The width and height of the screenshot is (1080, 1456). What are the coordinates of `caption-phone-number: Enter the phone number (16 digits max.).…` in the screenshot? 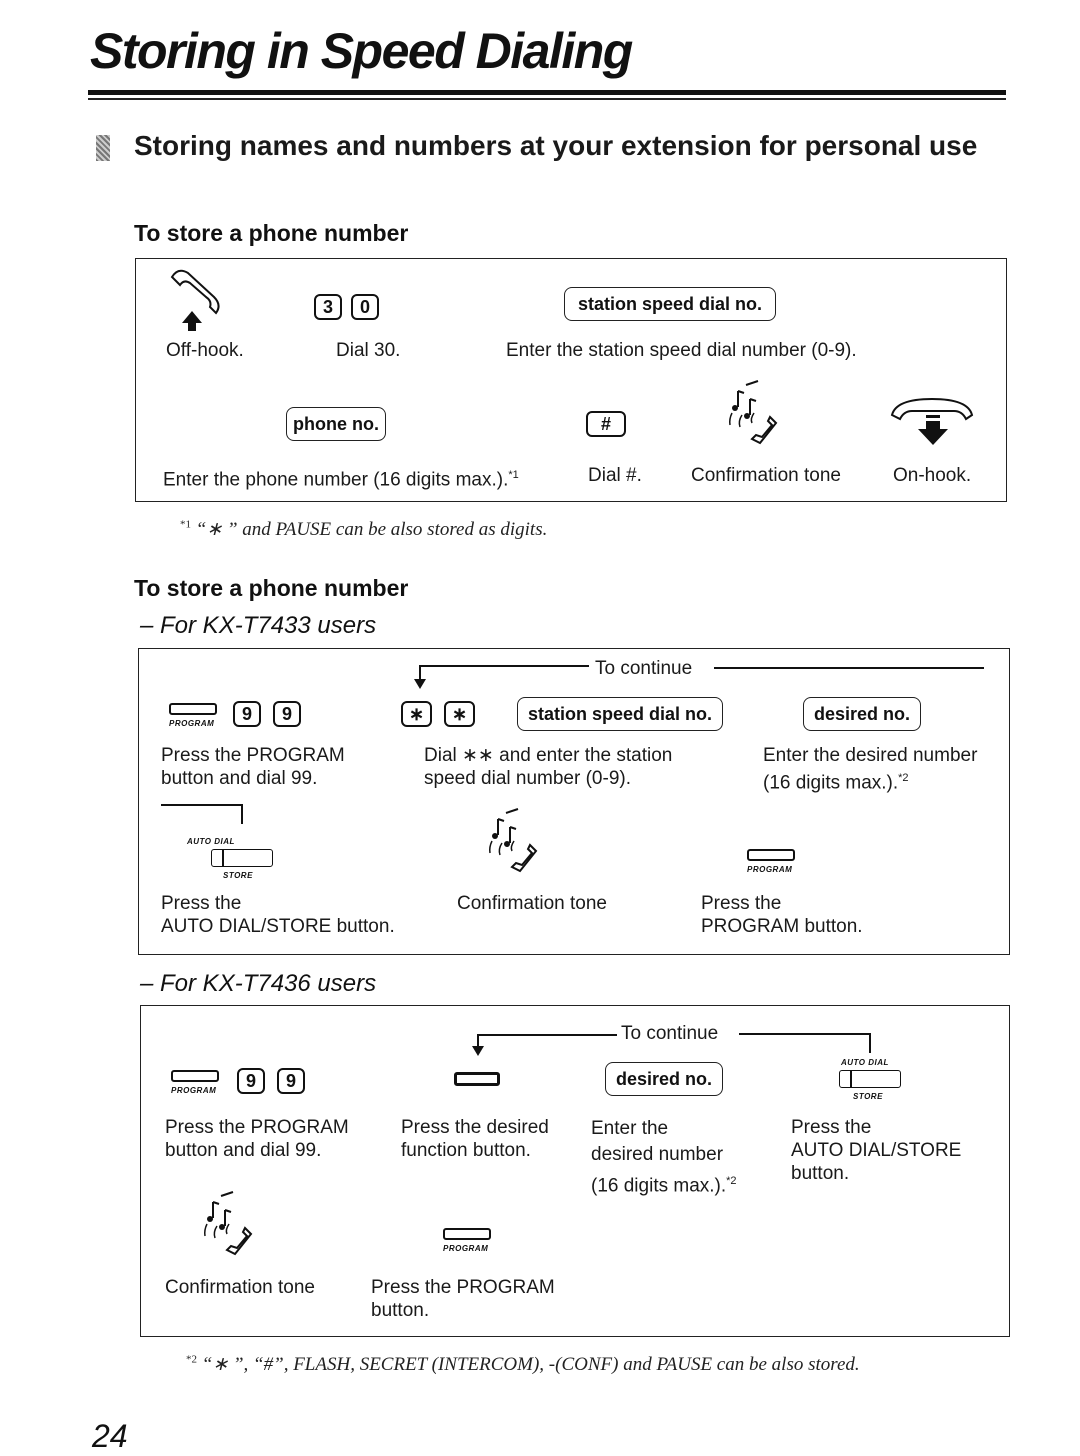 It's located at (341, 480).